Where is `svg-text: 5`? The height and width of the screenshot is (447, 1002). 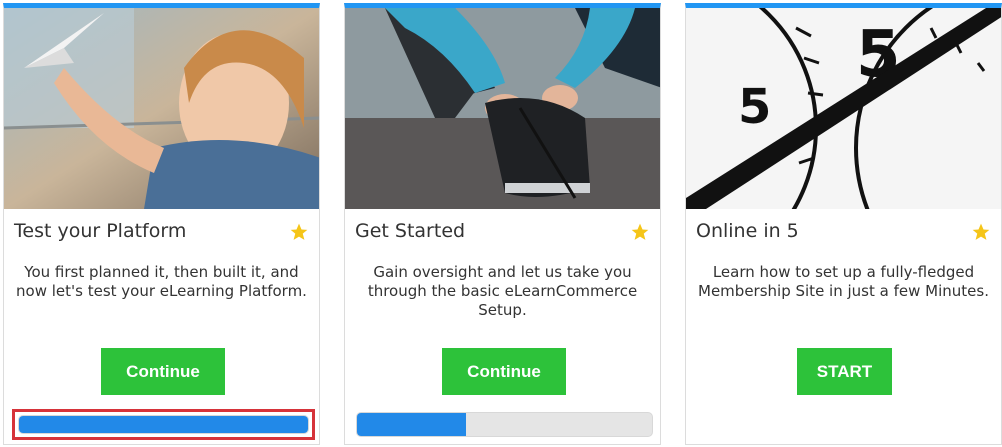 svg-text: 5 is located at coordinates (754, 107).